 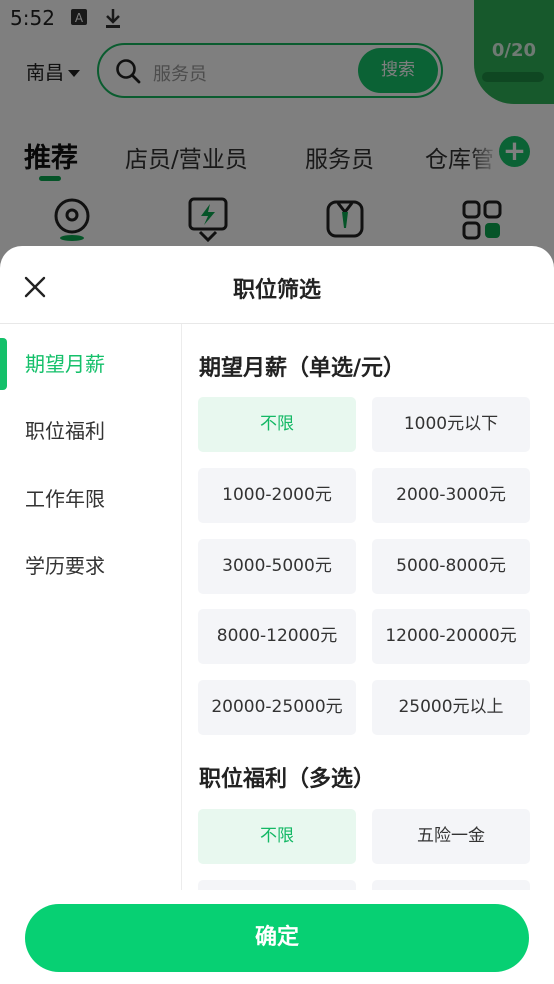 I want to click on sheet-header: 职位筛选, so click(x=277, y=285).